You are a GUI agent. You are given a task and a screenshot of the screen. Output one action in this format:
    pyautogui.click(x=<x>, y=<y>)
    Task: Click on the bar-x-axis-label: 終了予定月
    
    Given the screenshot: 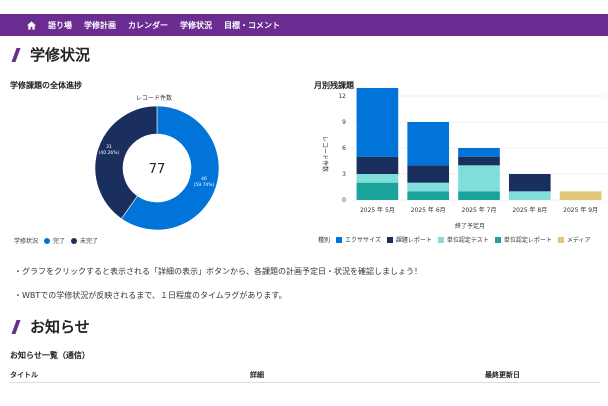 What is the action you would take?
    pyautogui.click(x=470, y=226)
    